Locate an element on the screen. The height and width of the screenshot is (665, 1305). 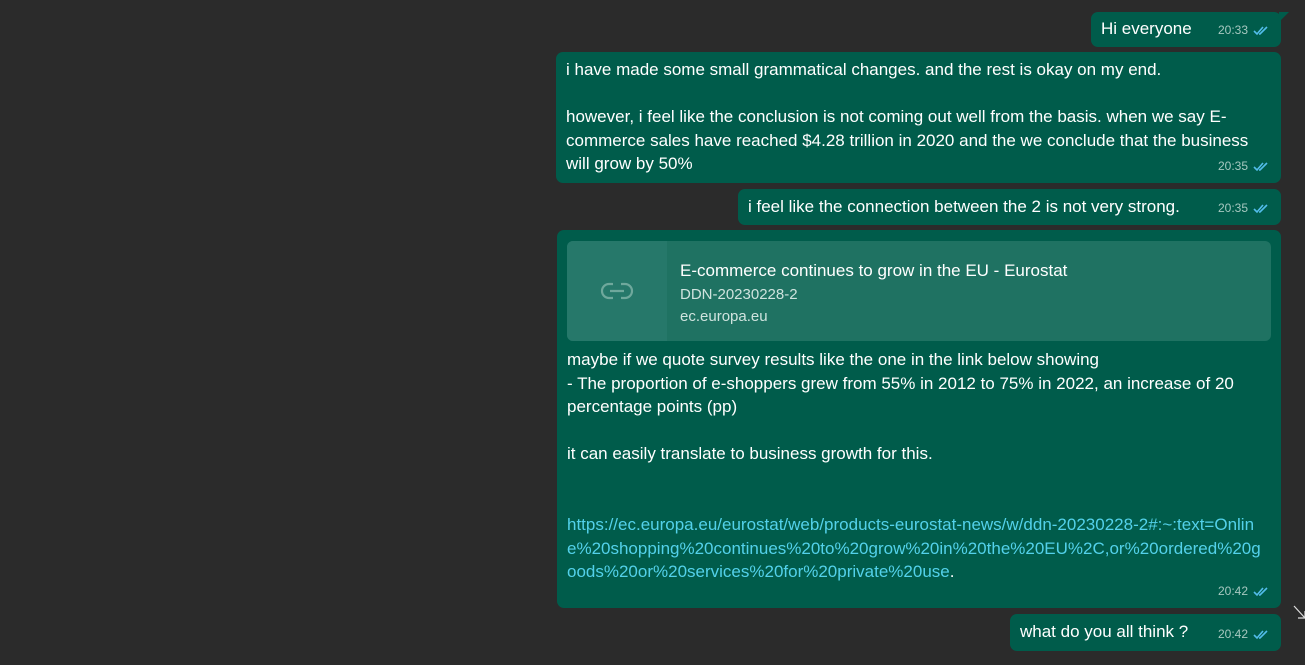
link-icon is located at coordinates (617, 291).